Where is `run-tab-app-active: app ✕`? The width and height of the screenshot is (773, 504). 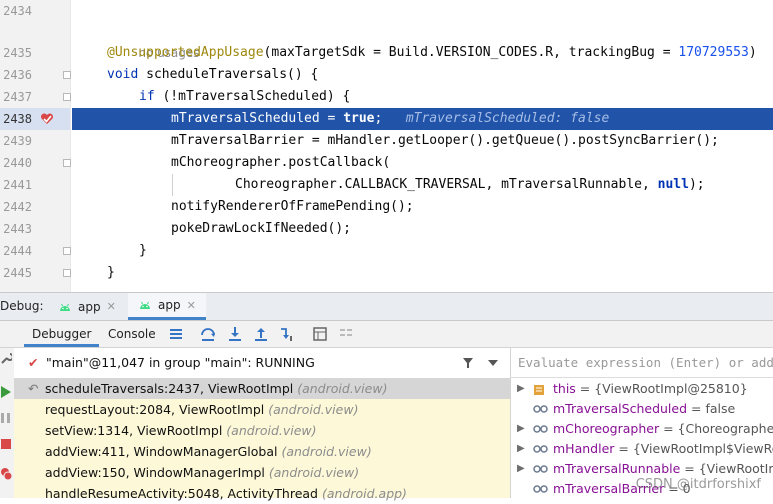
run-tab-app-active: app ✕ is located at coordinates (167, 306).